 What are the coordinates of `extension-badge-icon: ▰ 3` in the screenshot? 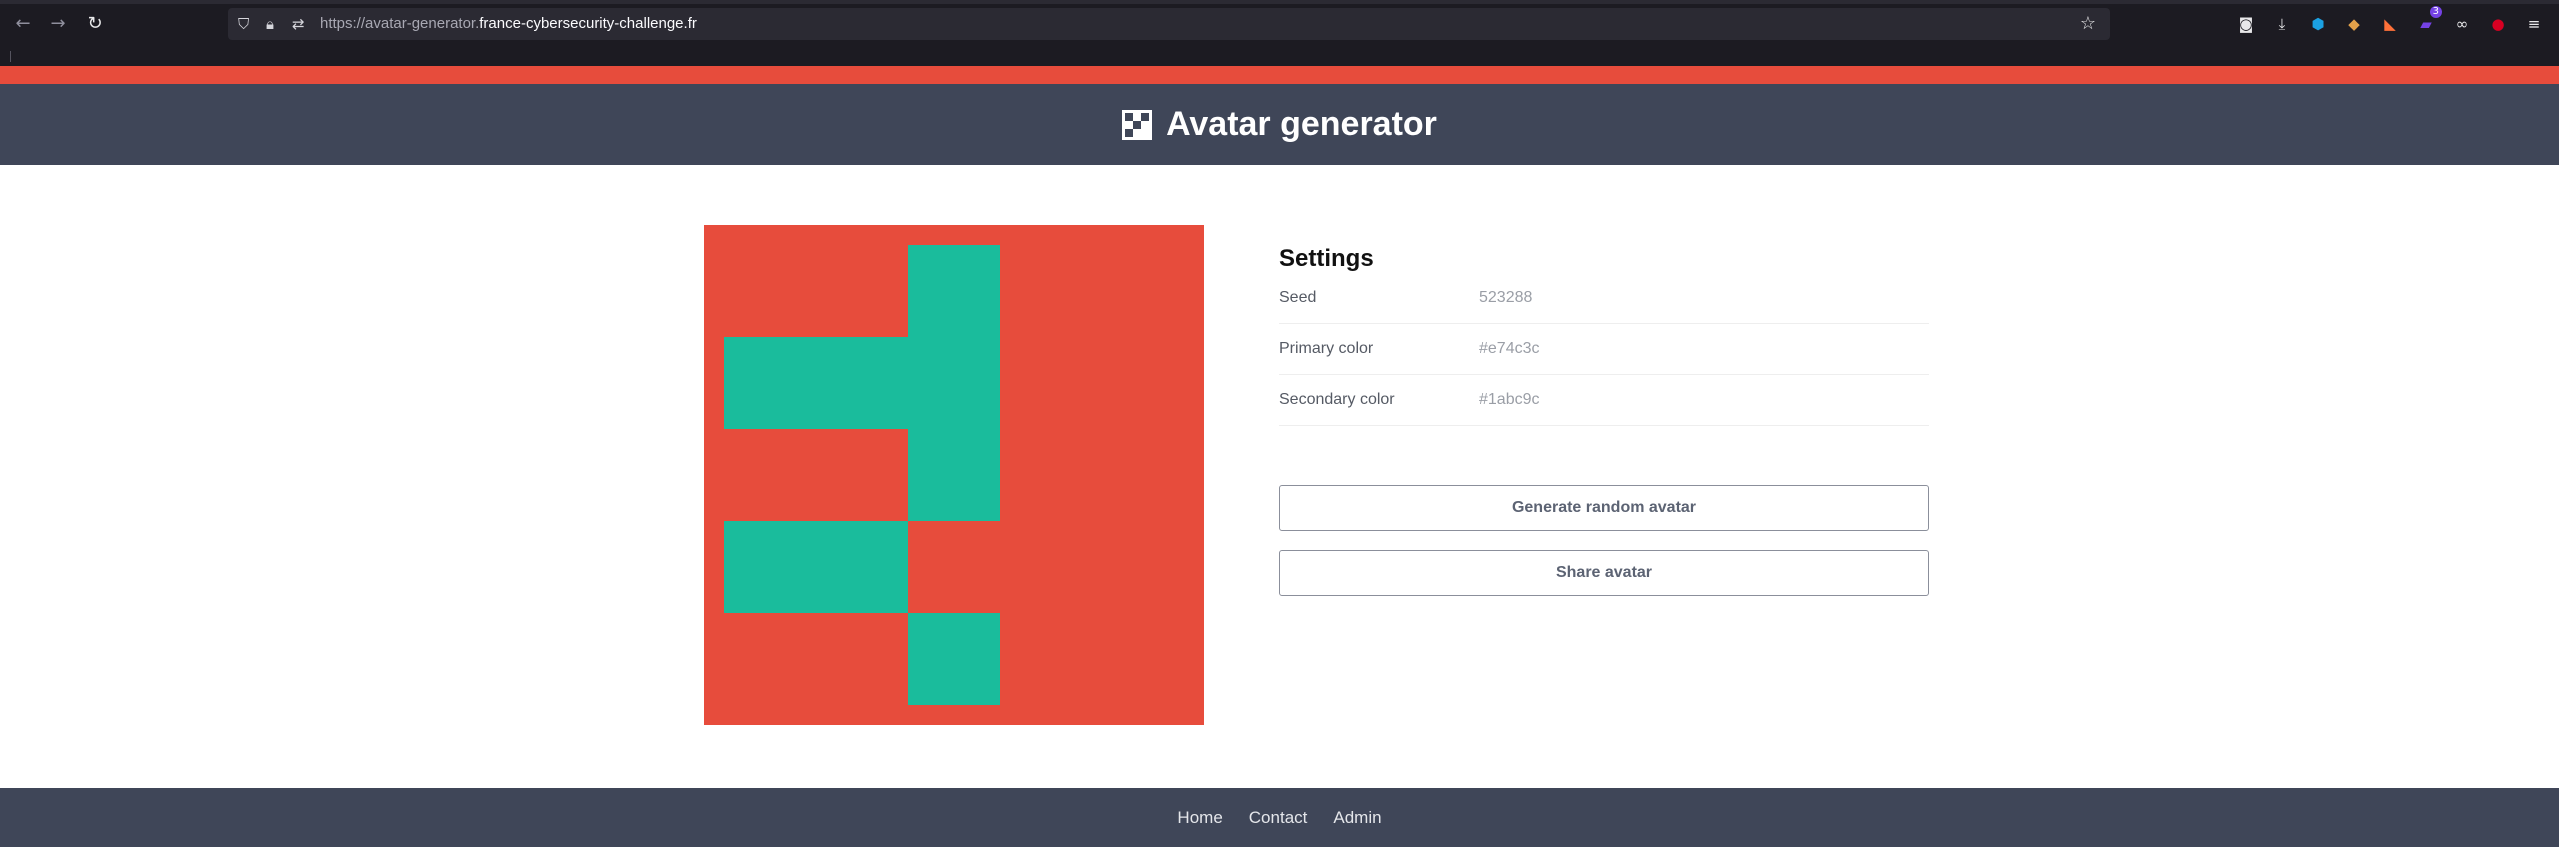 It's located at (2429, 20).